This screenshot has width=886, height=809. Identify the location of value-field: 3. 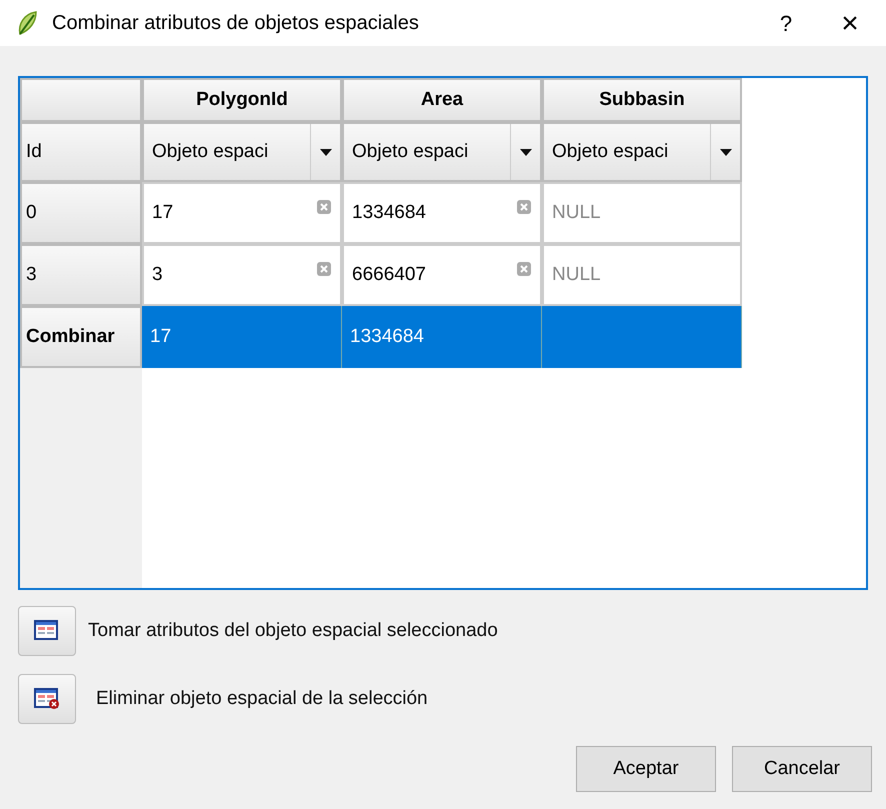
(242, 275).